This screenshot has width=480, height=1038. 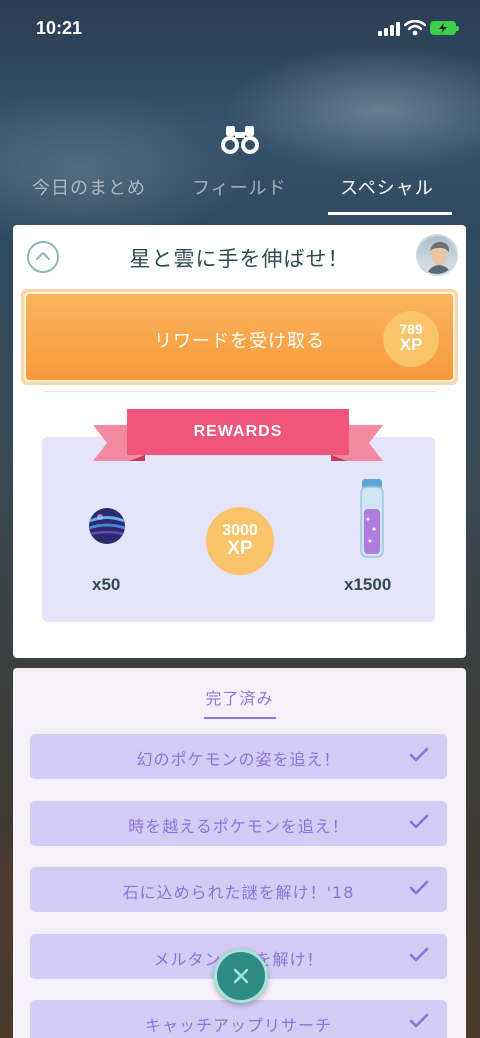 What do you see at coordinates (239, 187) in the screenshot?
I see `tab-field: フィールド` at bounding box center [239, 187].